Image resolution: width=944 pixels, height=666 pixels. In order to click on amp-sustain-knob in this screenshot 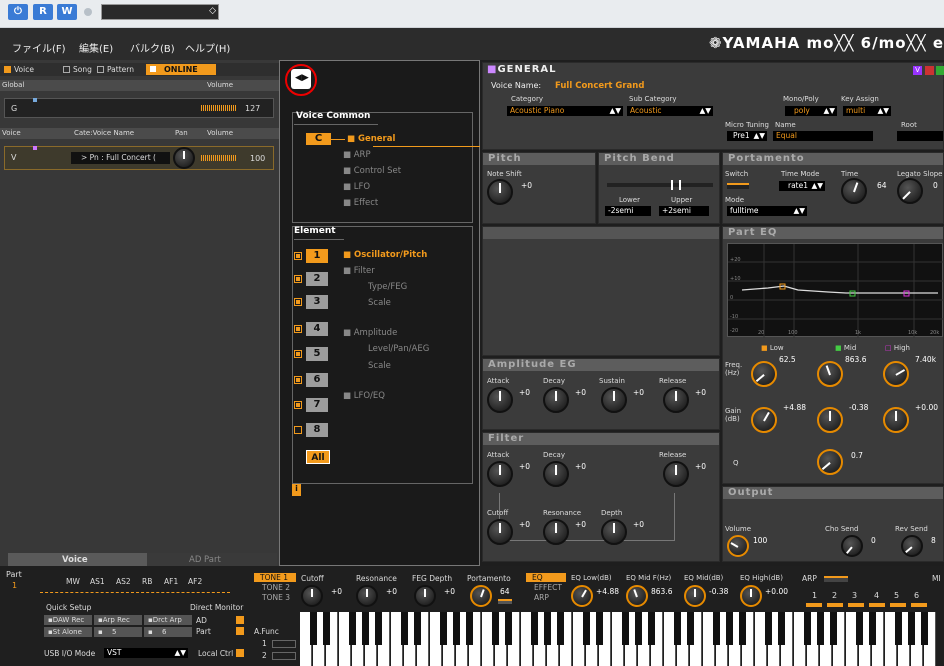, I will do `click(614, 400)`.